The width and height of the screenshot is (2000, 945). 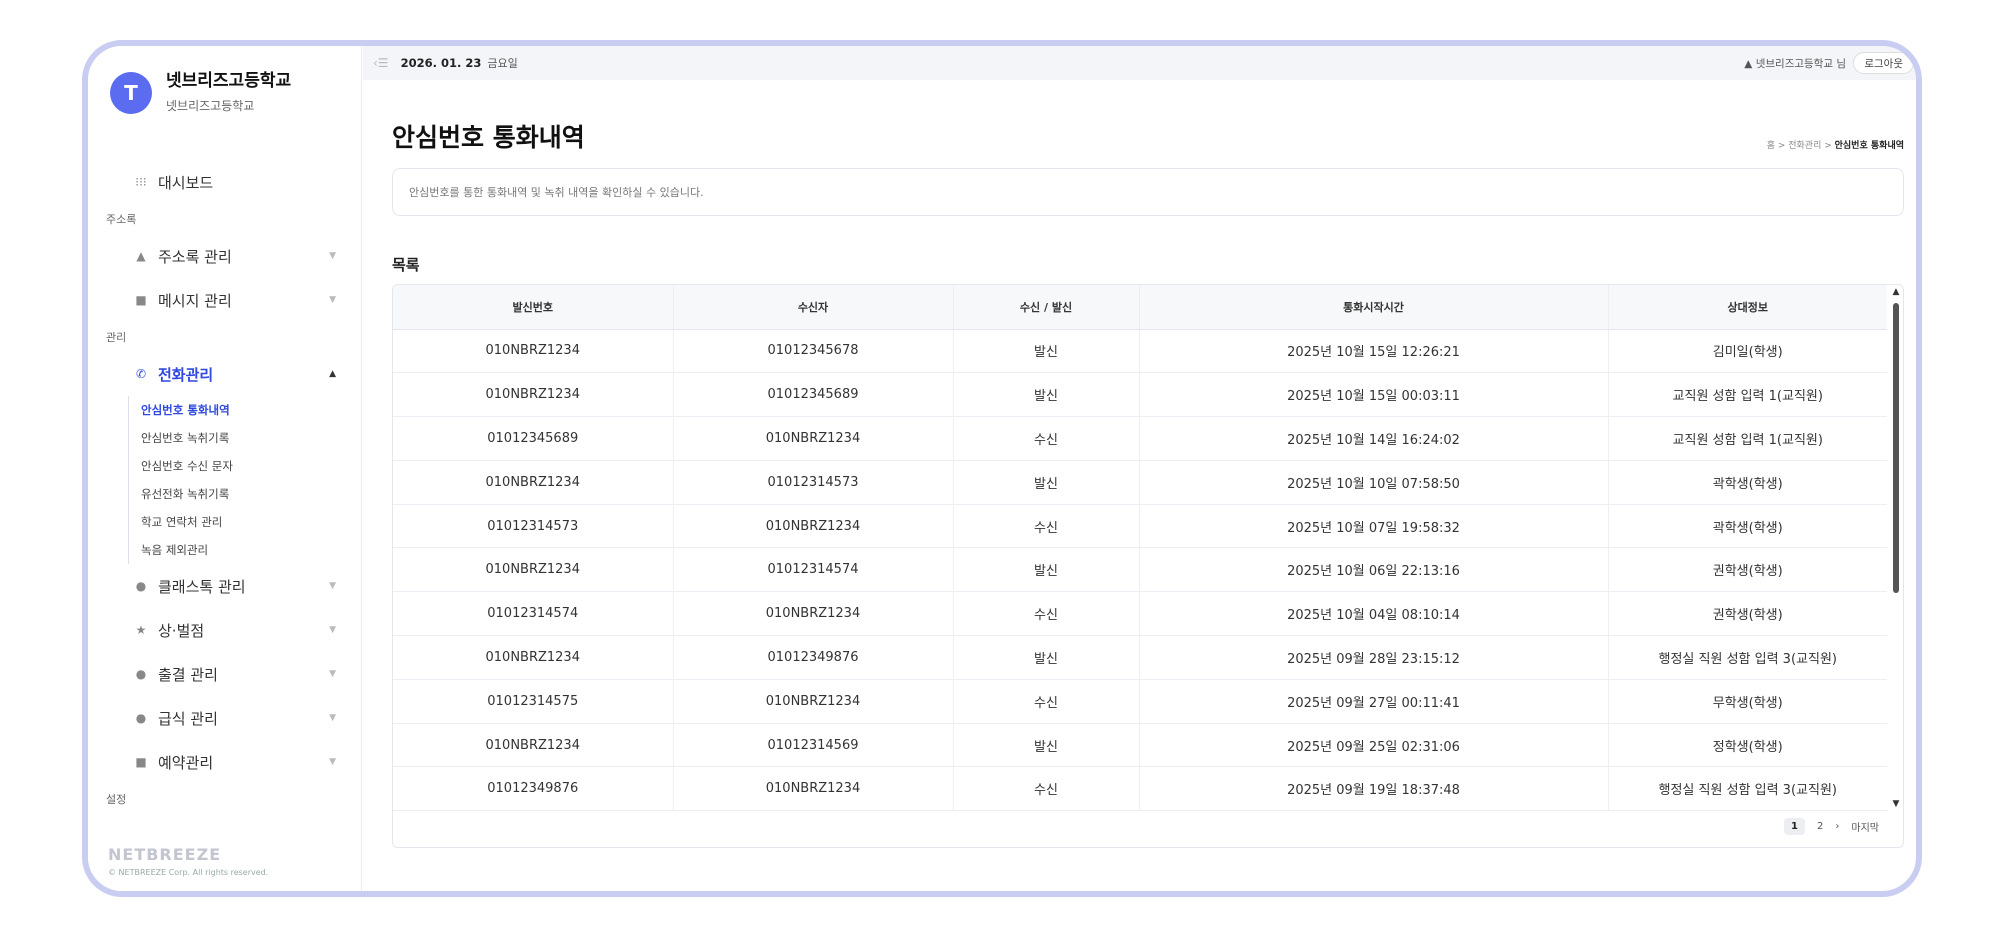 I want to click on phone-icon: ✆, so click(x=141, y=374).